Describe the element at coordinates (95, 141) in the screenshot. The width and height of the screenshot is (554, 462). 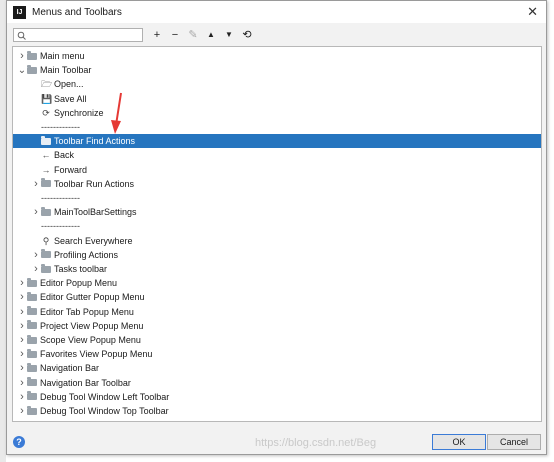
I see `tree-row-label: Toolbar Find Actions` at that location.